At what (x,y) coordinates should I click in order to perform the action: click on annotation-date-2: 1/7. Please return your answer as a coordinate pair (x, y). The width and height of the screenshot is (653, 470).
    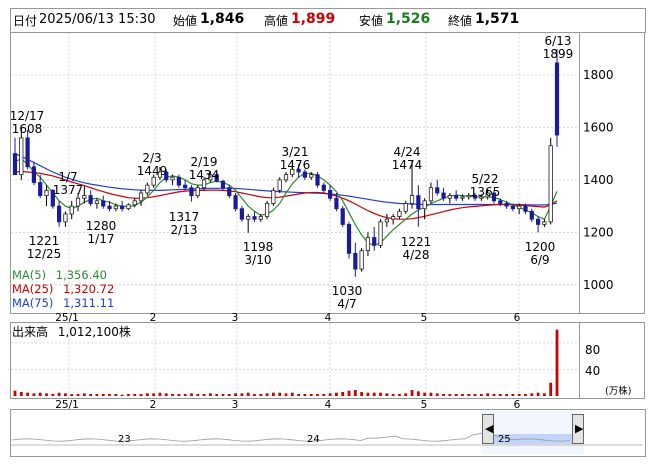
    Looking at the image, I should click on (67, 177).